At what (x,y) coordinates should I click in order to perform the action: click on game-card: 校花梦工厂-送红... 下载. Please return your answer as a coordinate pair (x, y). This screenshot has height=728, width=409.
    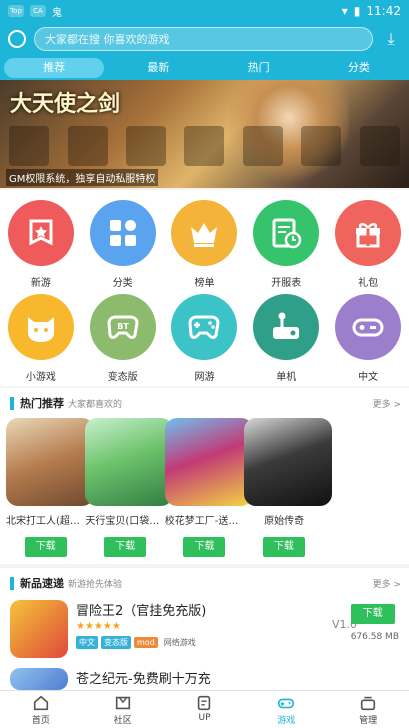
    Looking at the image, I should click on (208, 487).